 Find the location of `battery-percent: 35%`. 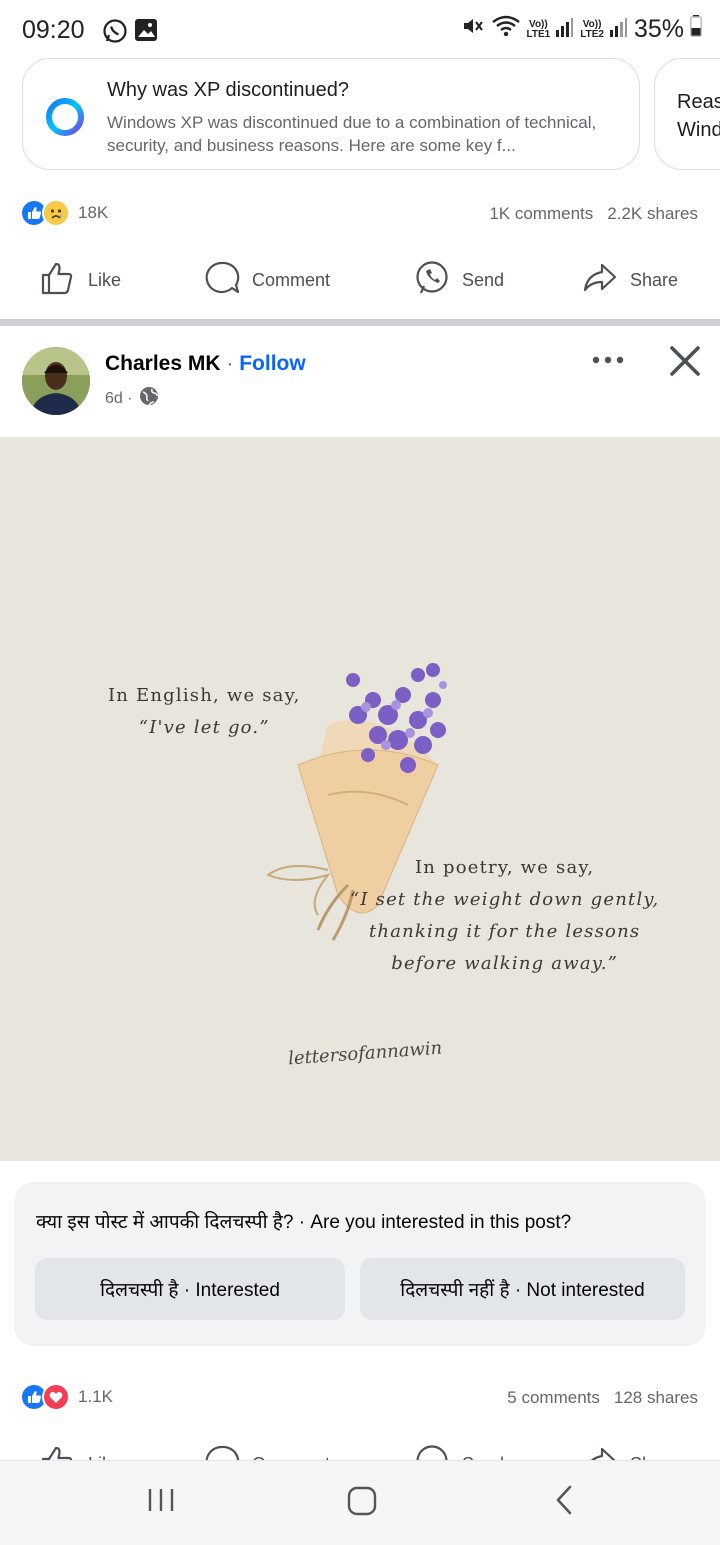

battery-percent: 35% is located at coordinates (658, 29).